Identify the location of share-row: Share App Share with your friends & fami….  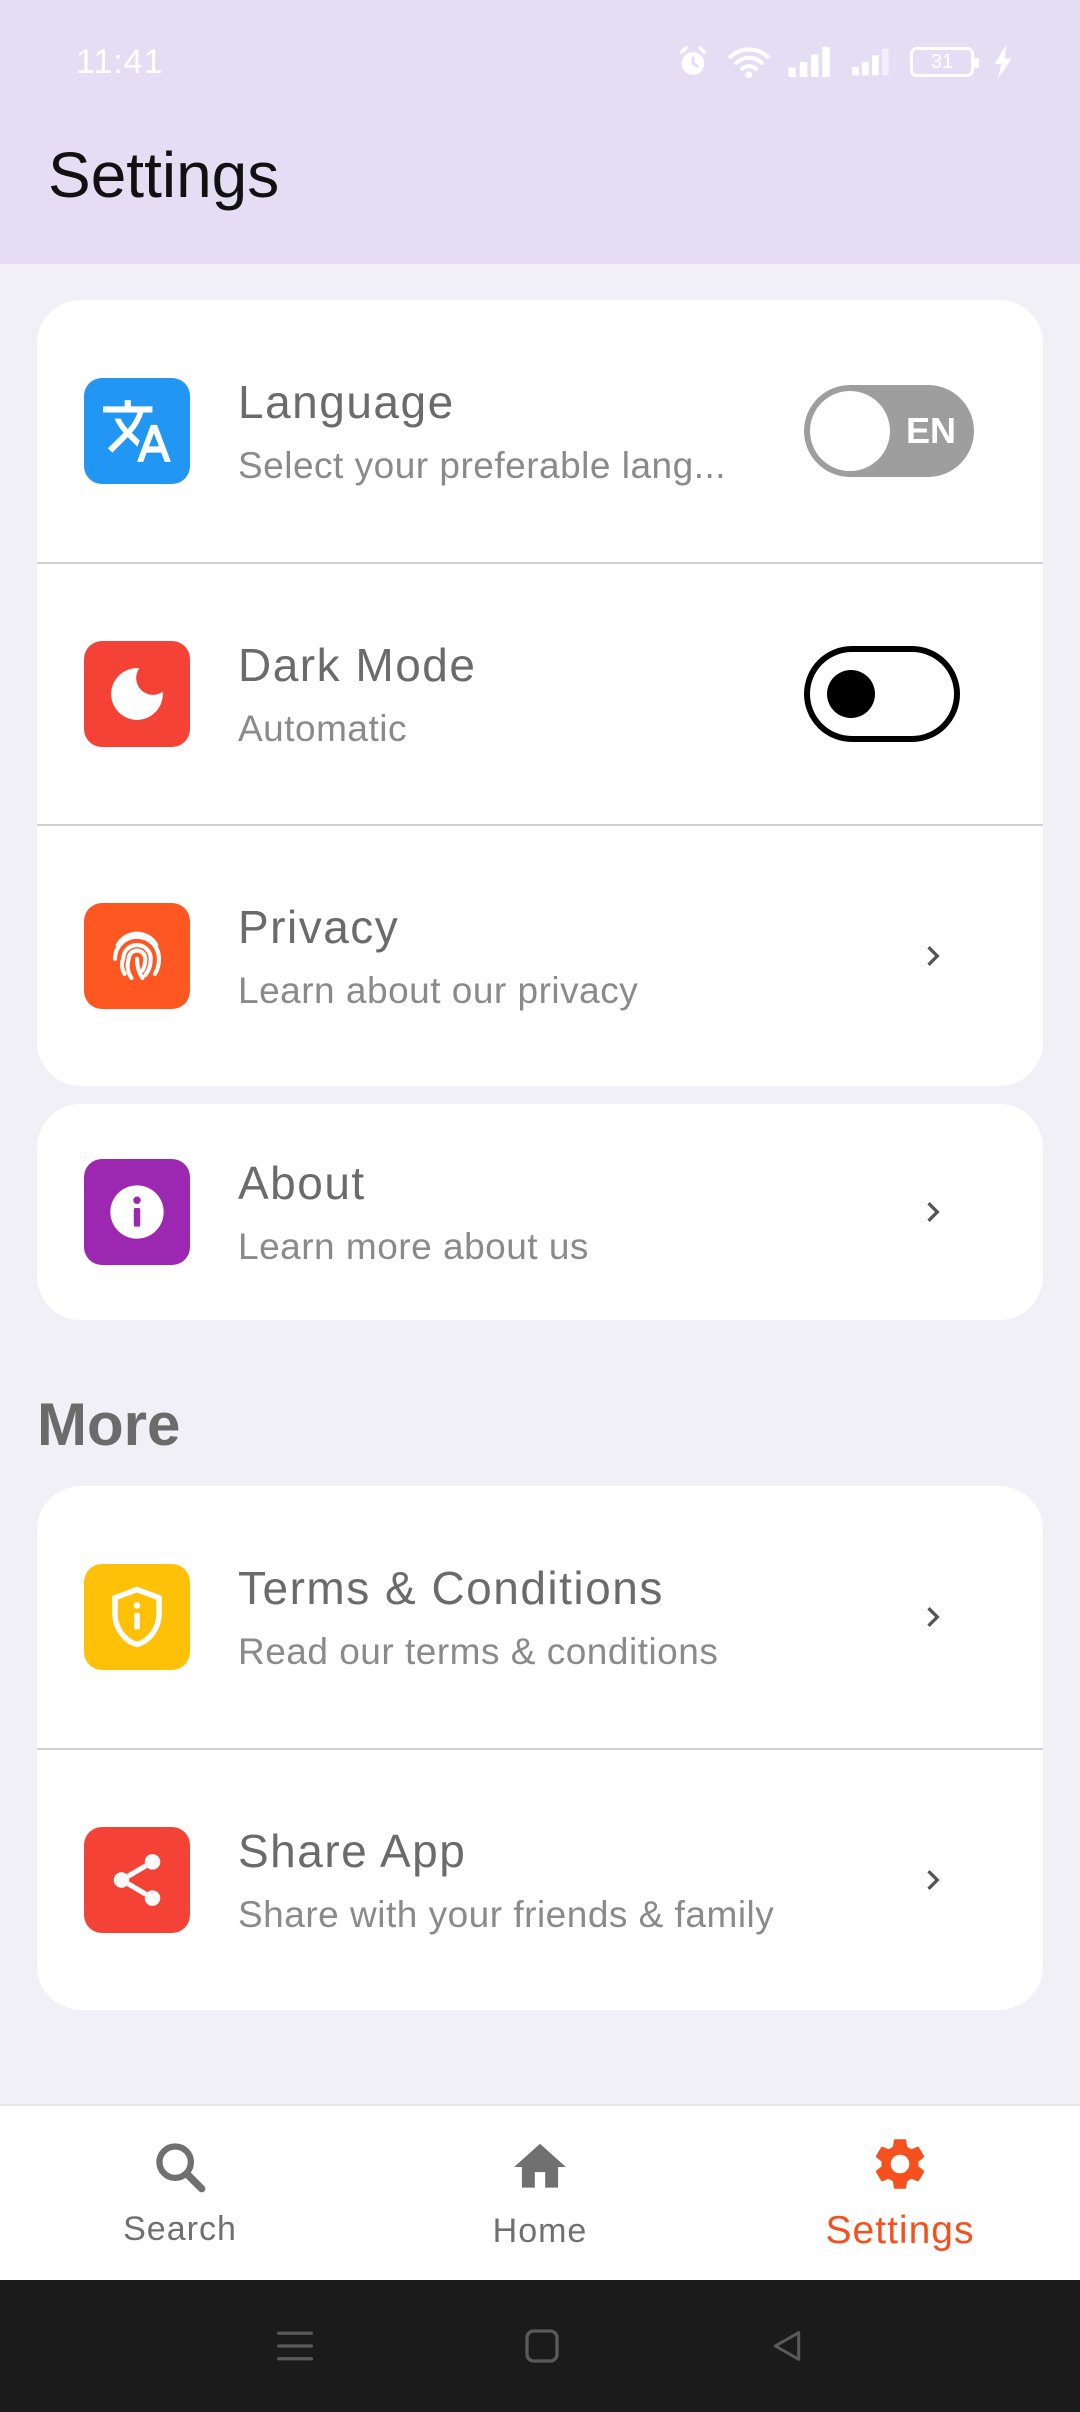
(540, 1879).